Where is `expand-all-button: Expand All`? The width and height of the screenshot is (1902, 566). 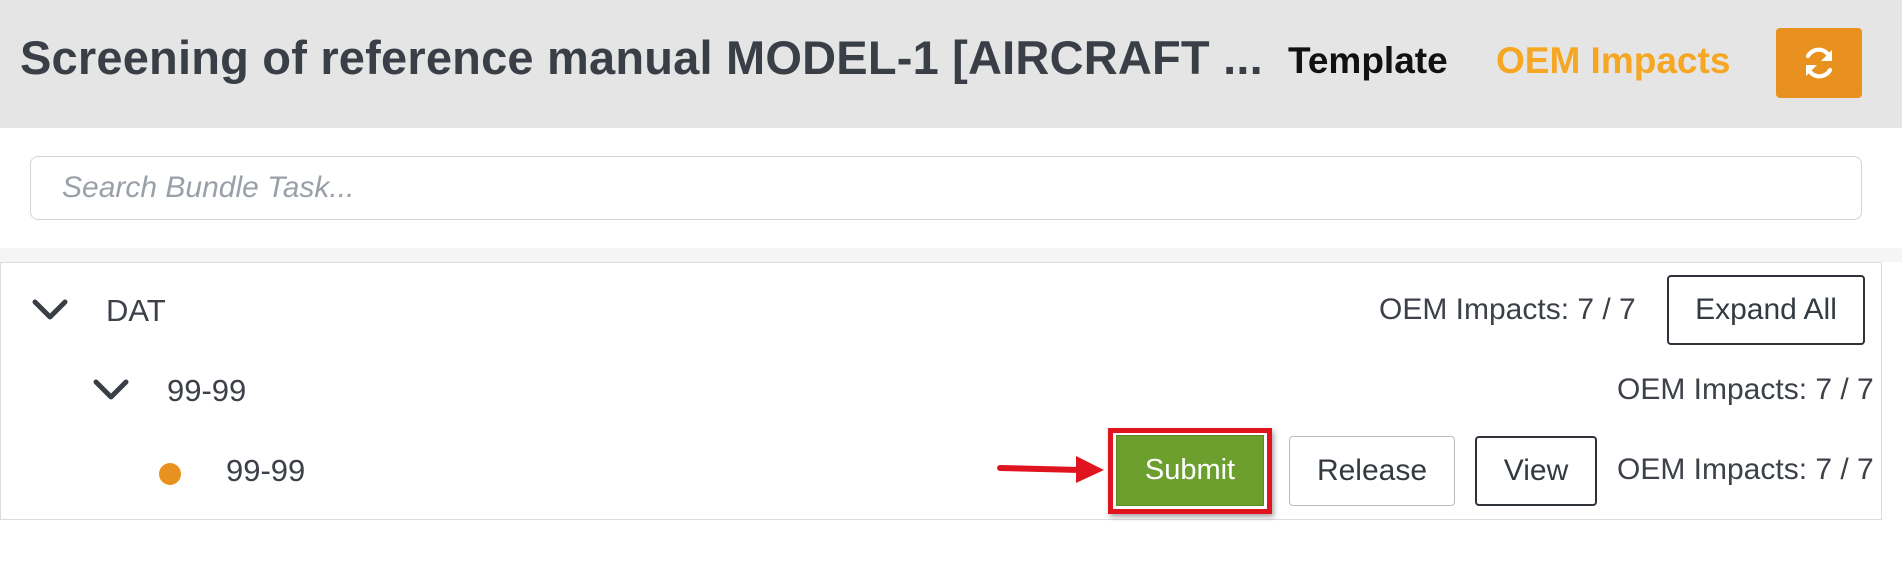
expand-all-button: Expand All is located at coordinates (1766, 310).